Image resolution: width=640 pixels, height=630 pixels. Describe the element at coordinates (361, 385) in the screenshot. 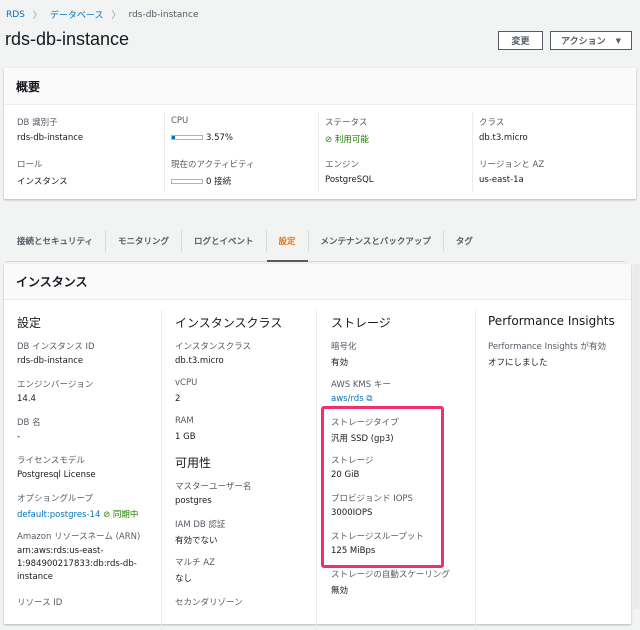

I see `kms-label: AWS KMS キー` at that location.